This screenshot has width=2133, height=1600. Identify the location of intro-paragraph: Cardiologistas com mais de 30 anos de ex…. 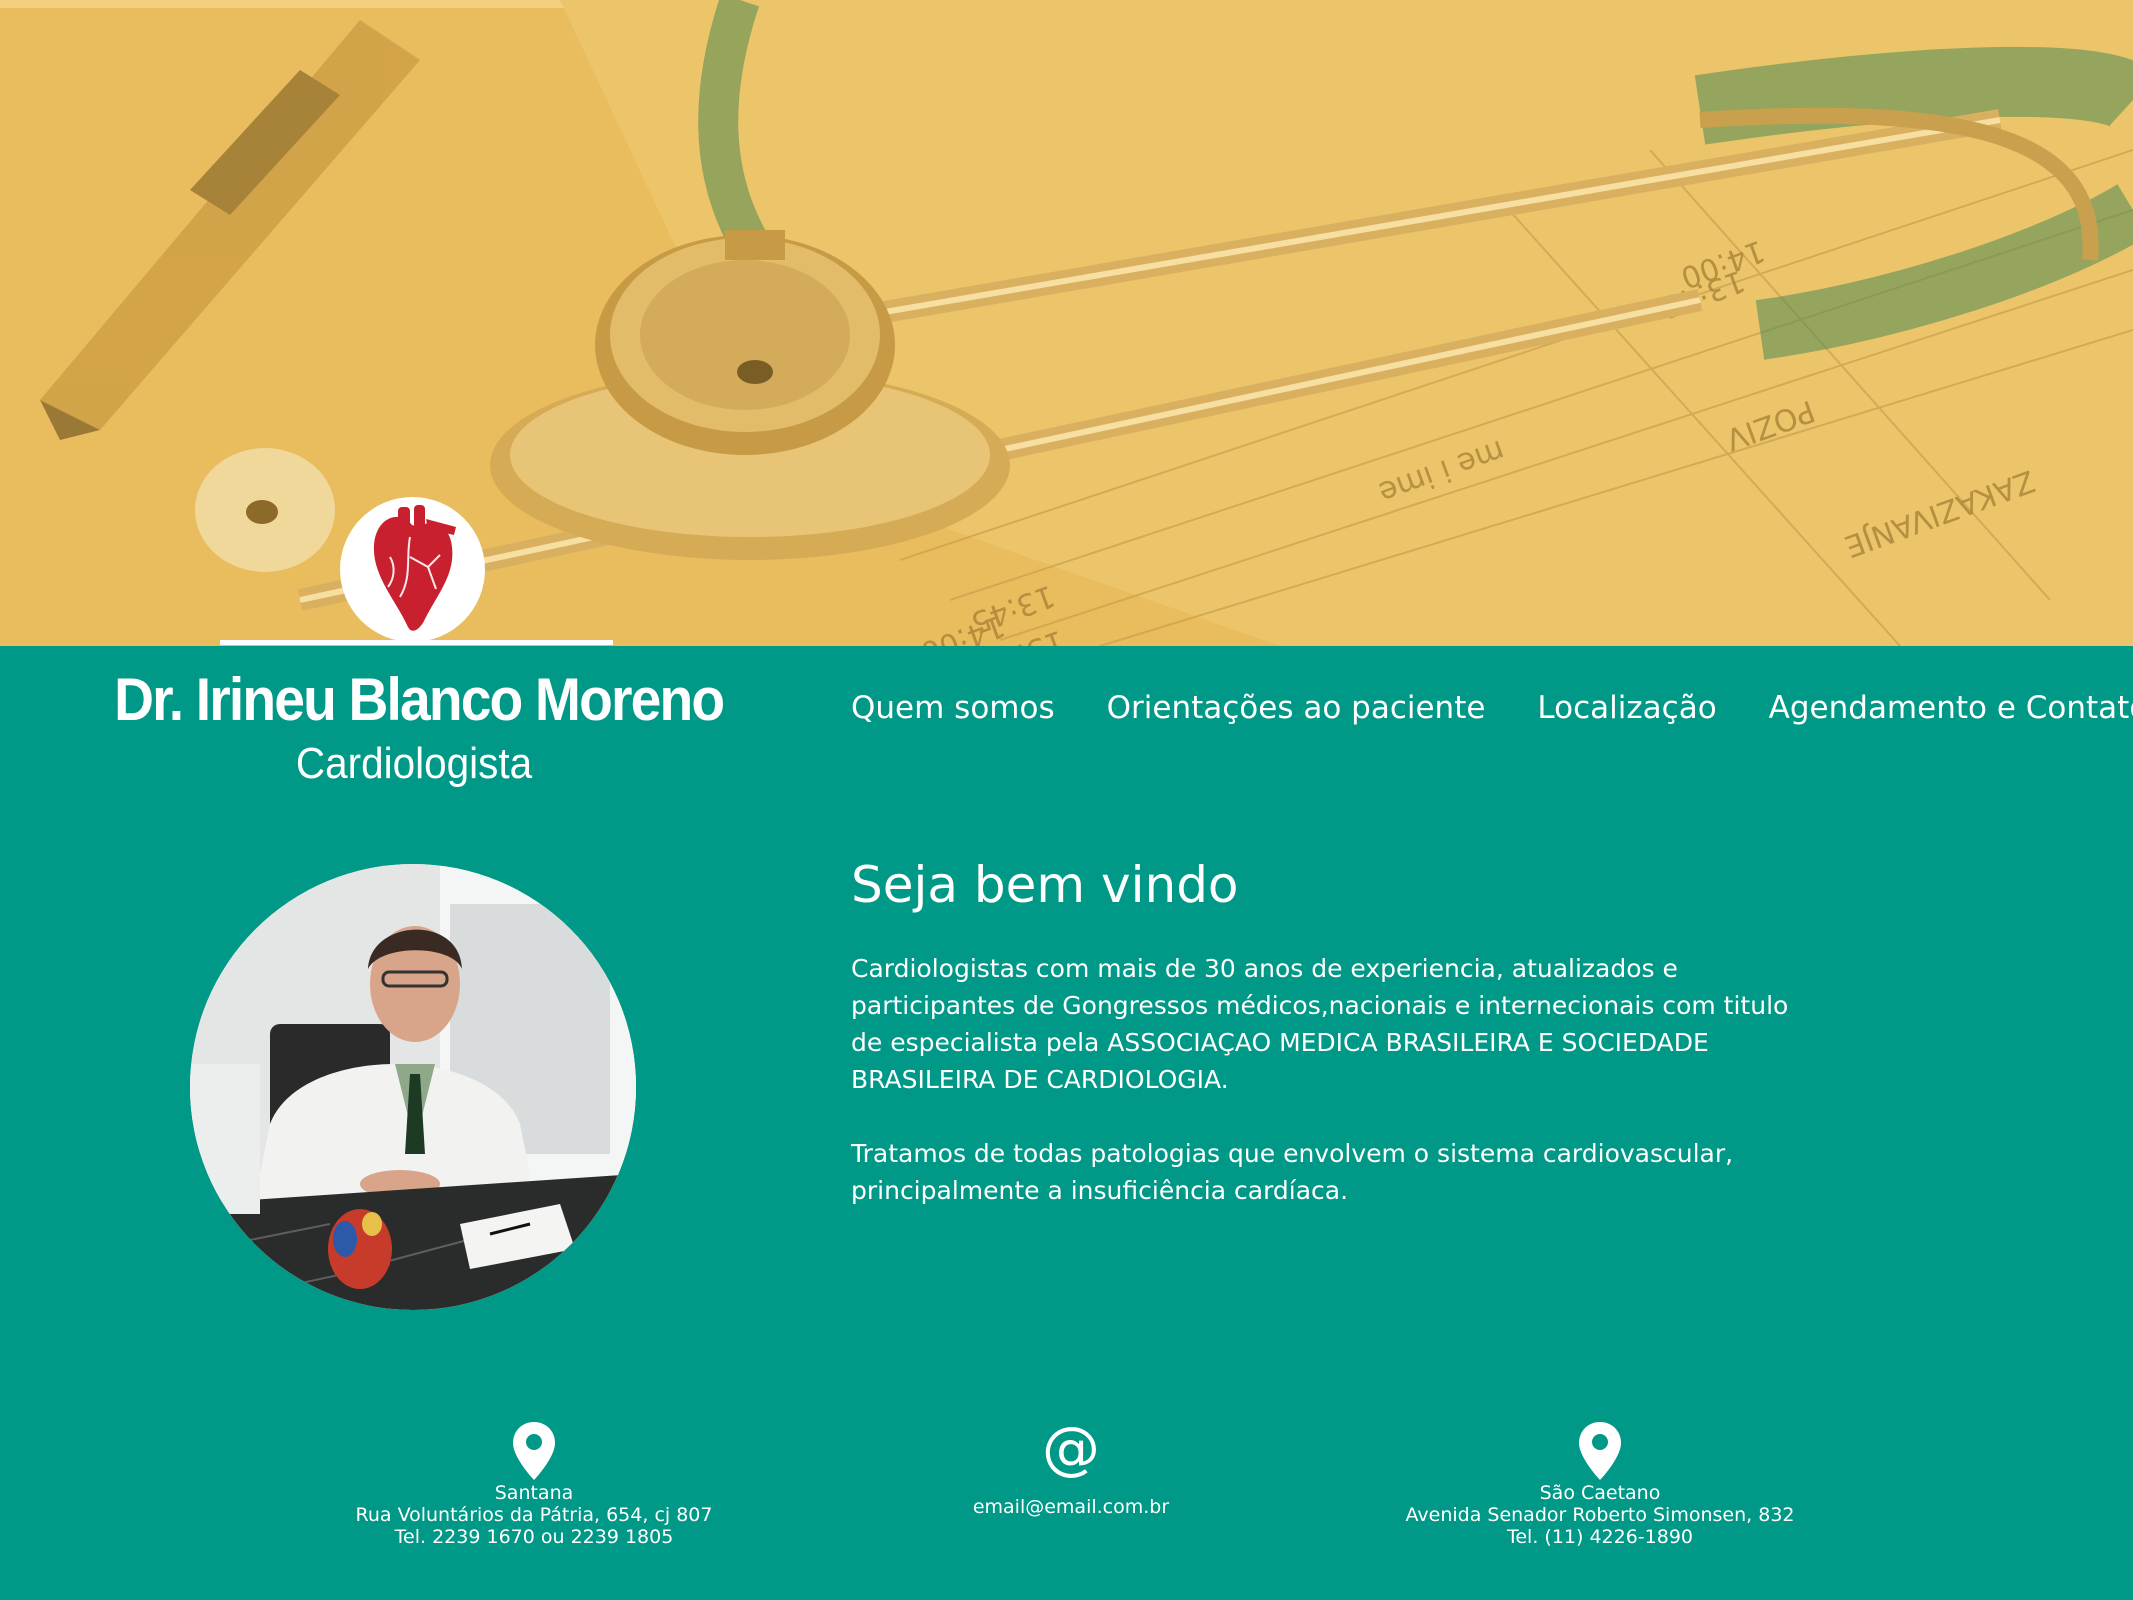
(1320, 1024).